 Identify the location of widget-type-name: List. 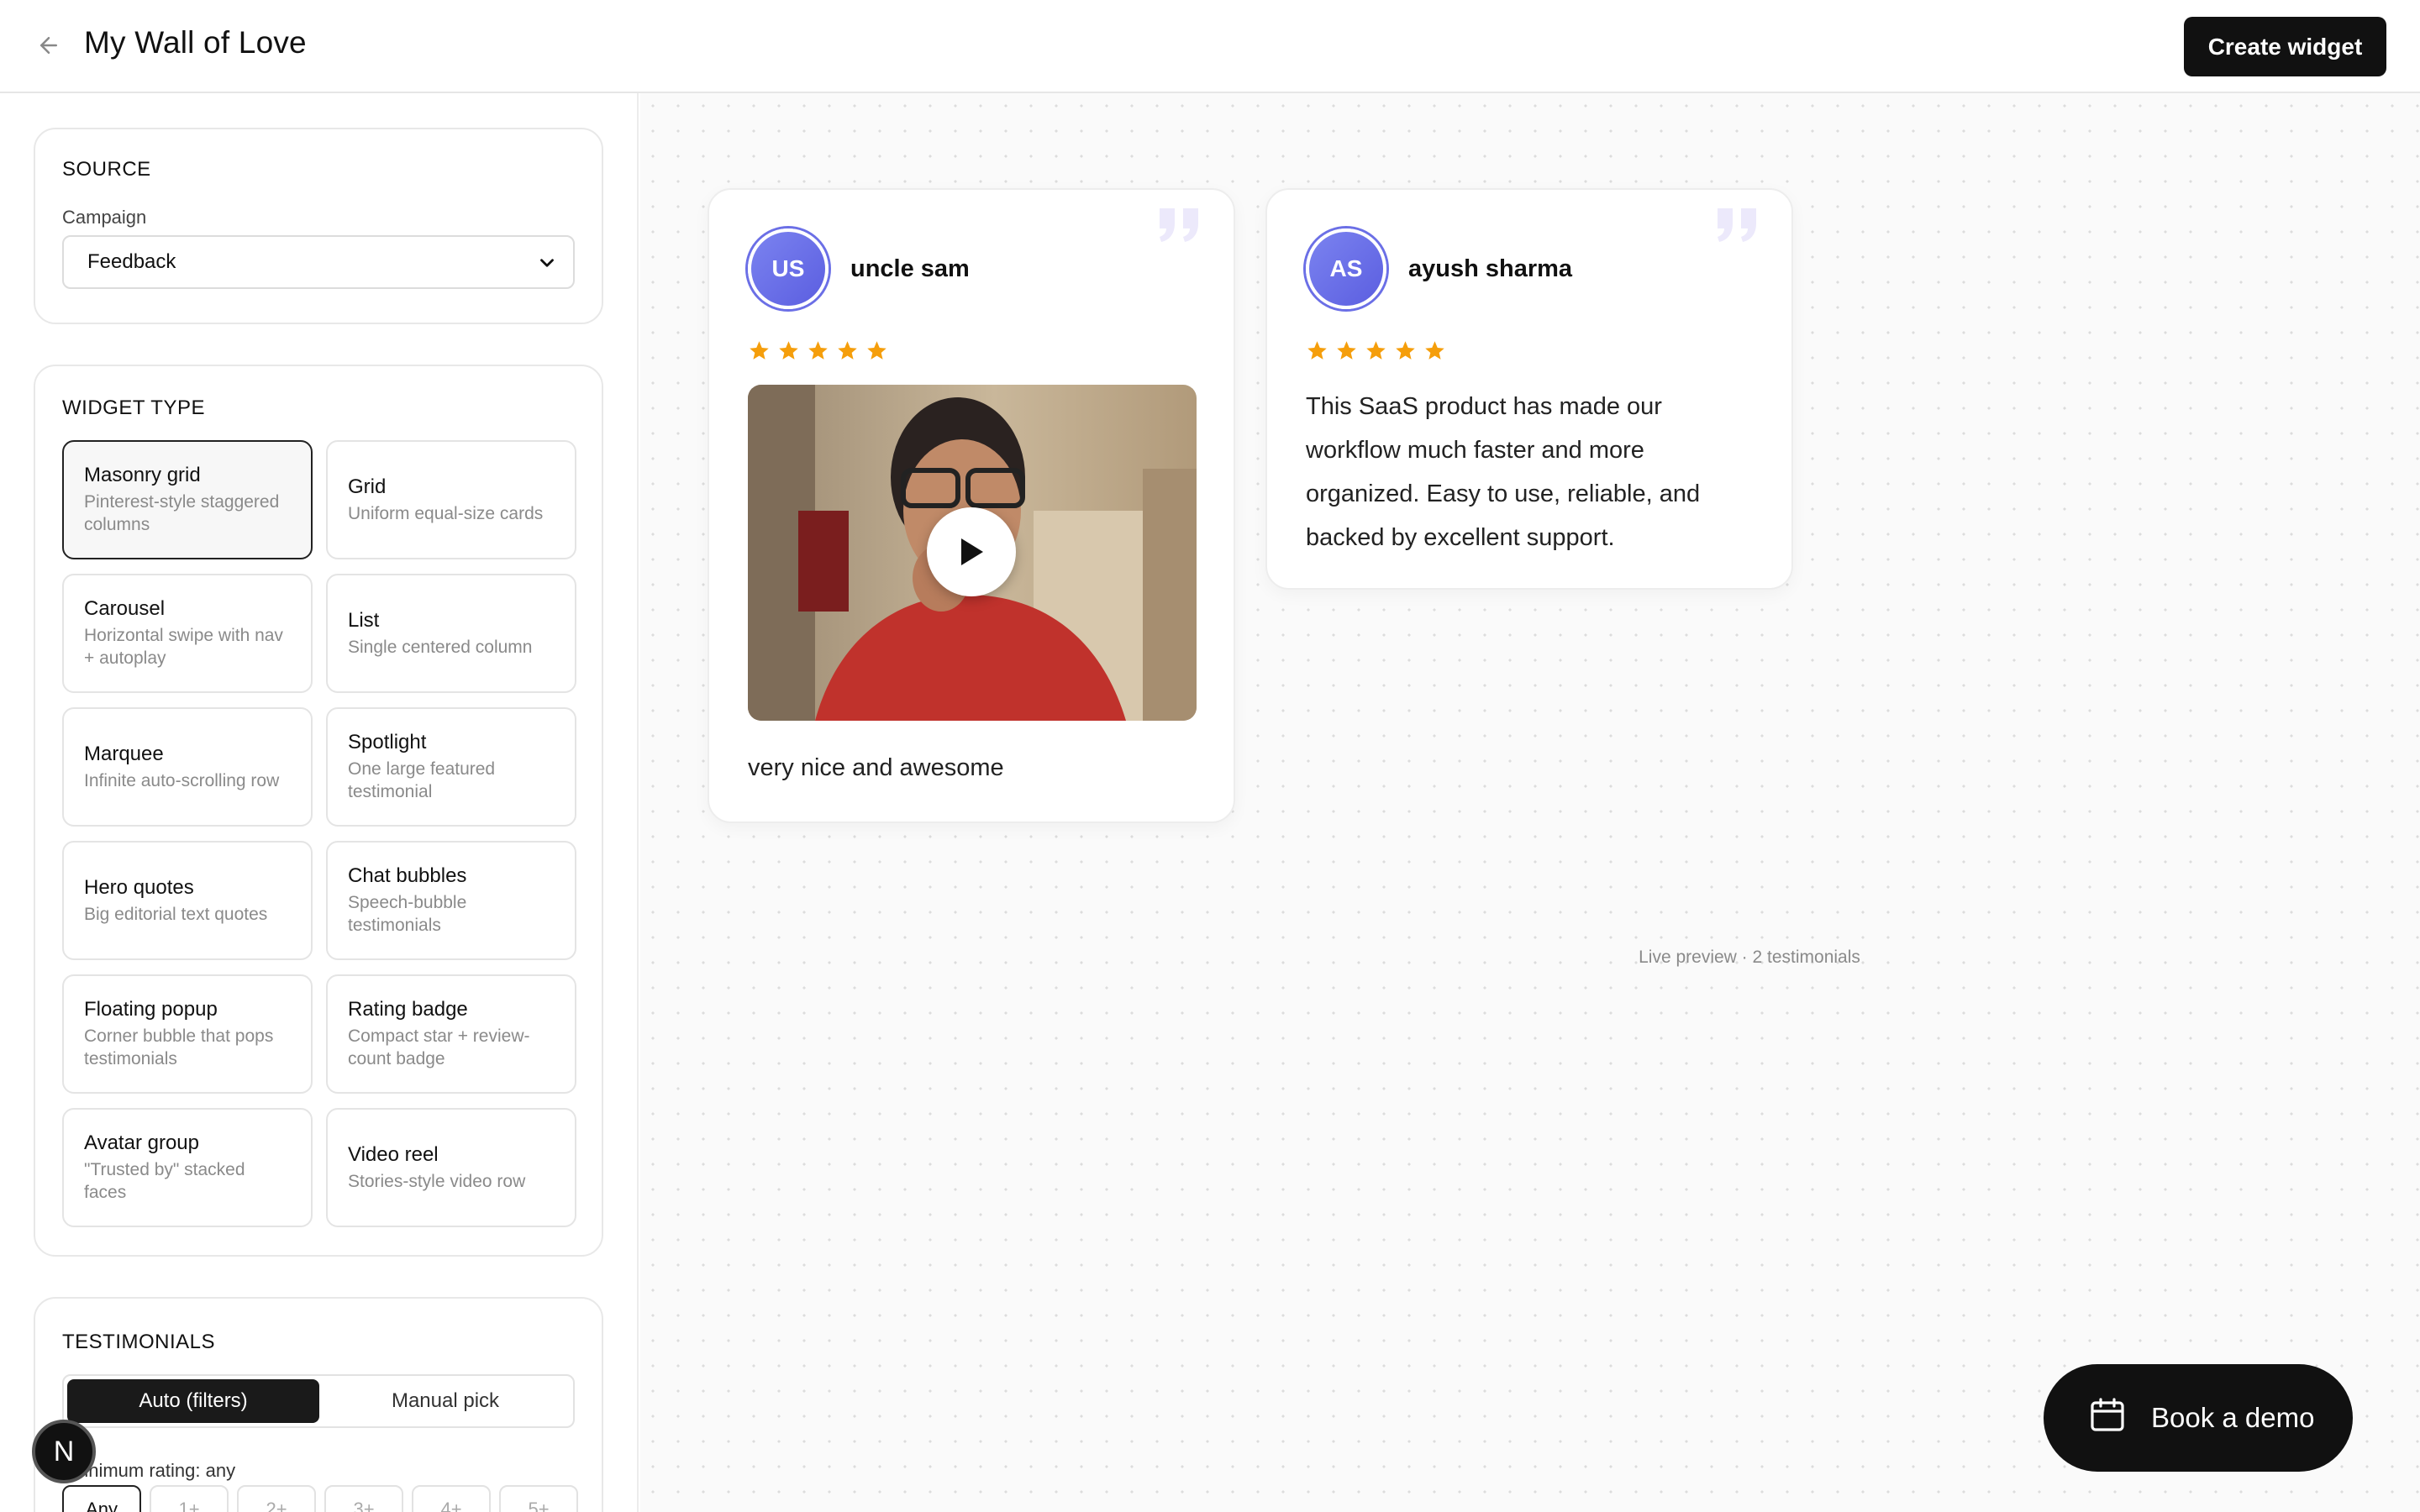
(364, 620).